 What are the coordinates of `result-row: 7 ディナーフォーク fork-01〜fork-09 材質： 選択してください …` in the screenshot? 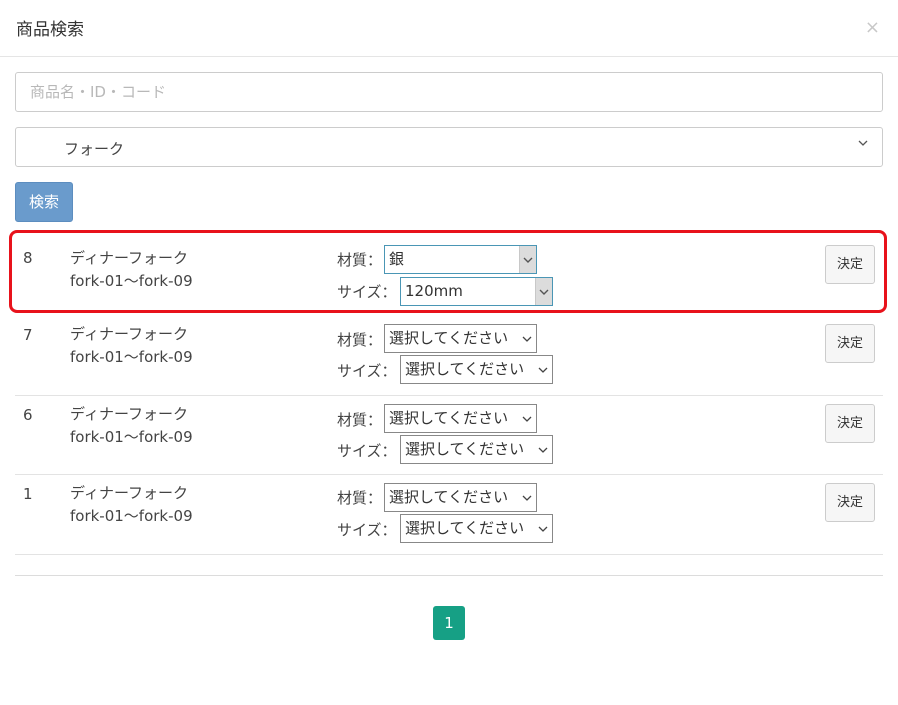 It's located at (449, 354).